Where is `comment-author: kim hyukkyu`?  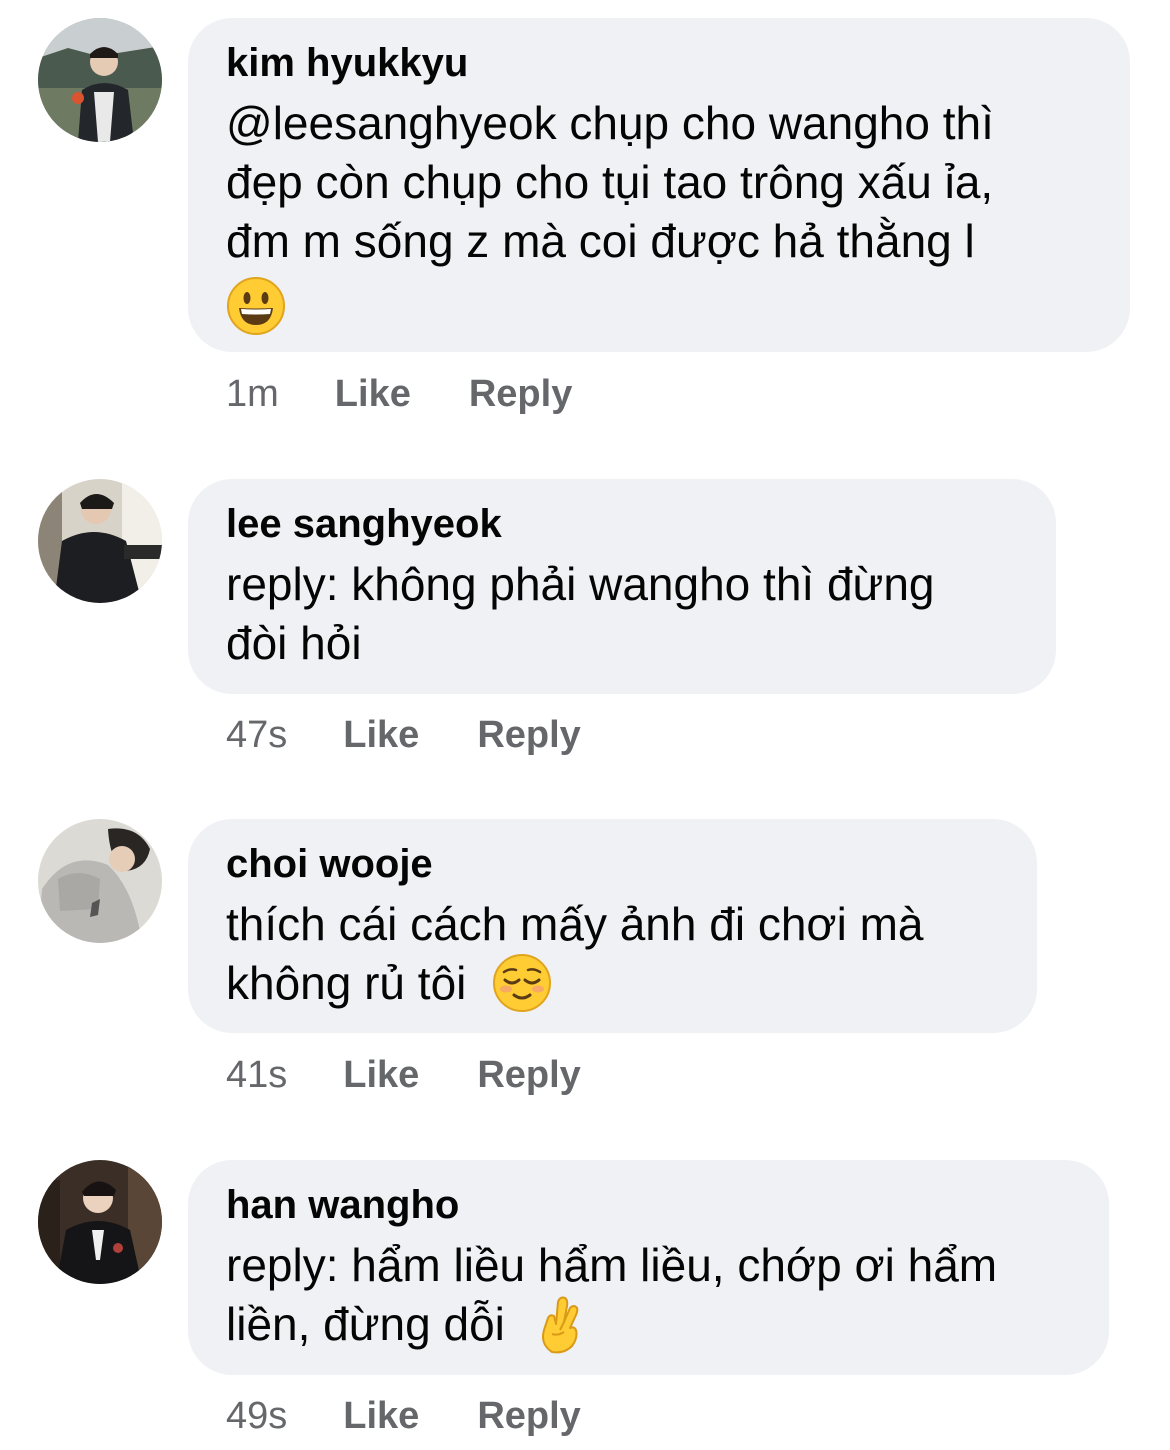 comment-author: kim hyukkyu is located at coordinates (659, 63).